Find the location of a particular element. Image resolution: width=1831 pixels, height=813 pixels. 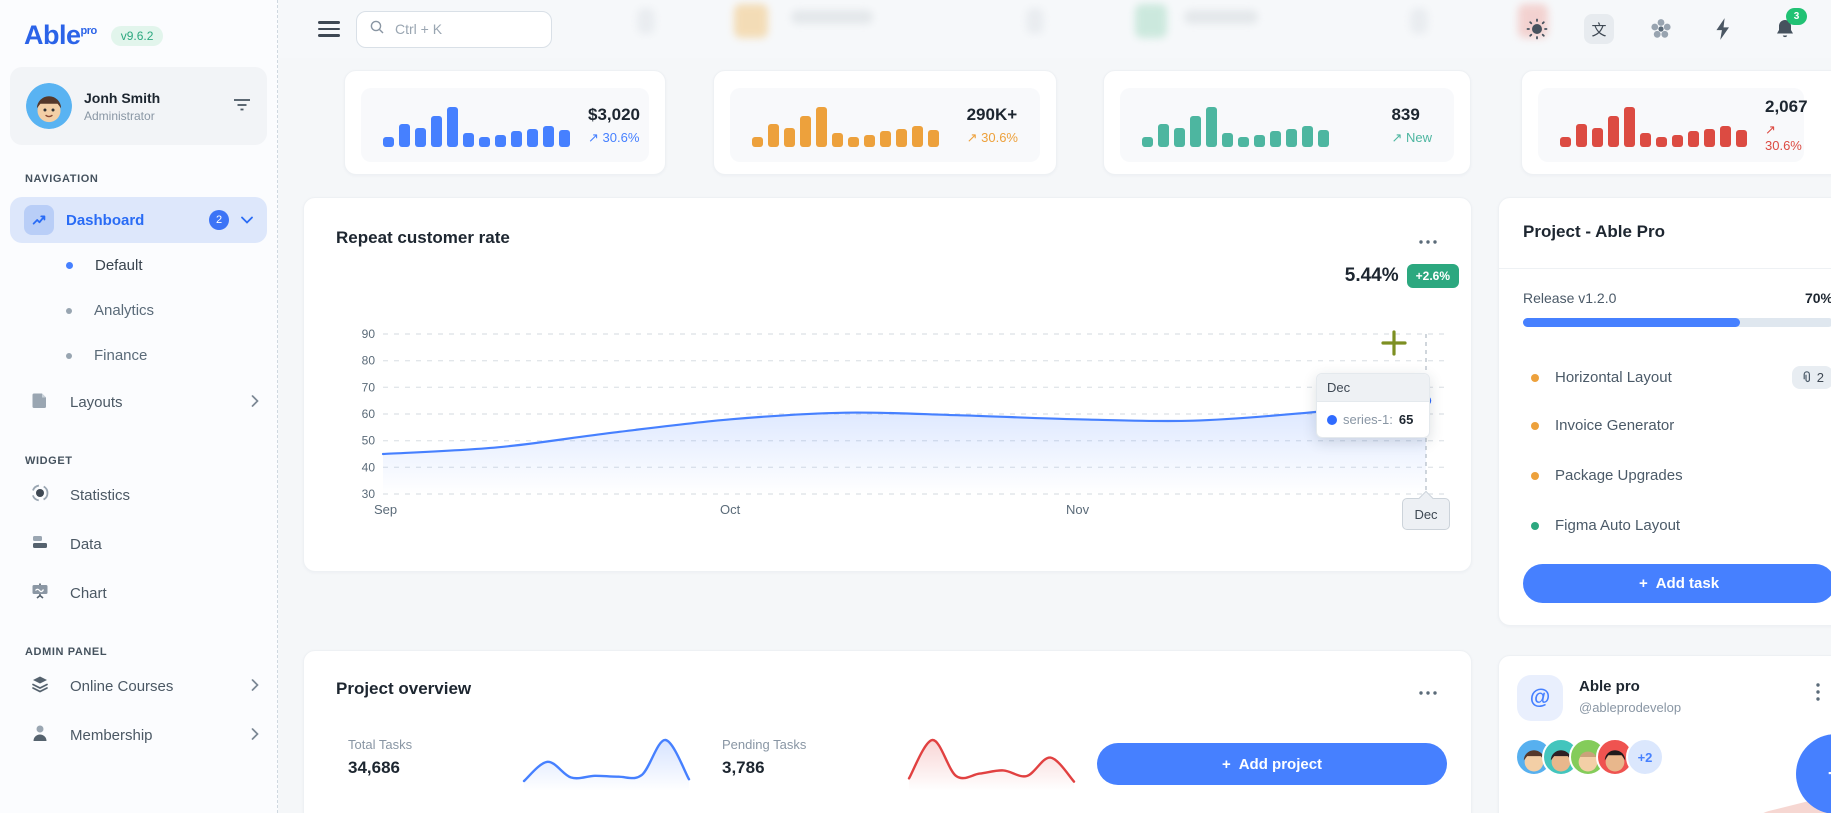

lightning-icon is located at coordinates (1723, 29).